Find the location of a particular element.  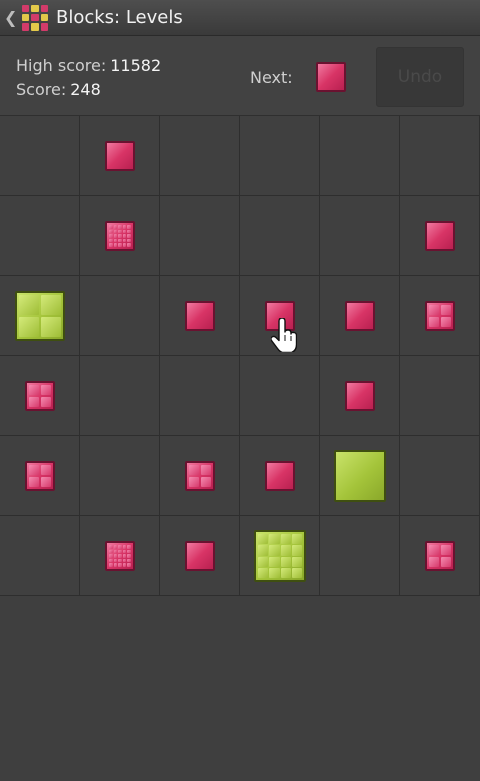

score-label: Score: is located at coordinates (41, 89).